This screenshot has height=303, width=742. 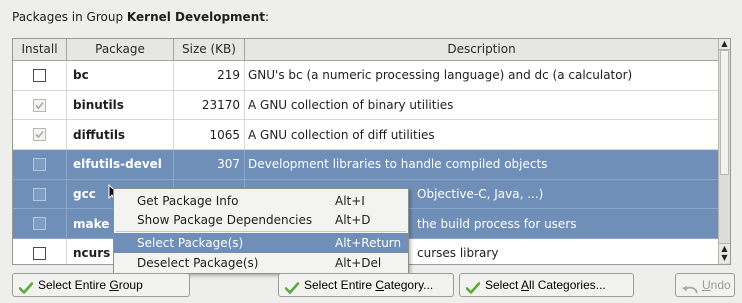 I want to click on menu-item-shortcut: Alt+D, so click(x=353, y=220).